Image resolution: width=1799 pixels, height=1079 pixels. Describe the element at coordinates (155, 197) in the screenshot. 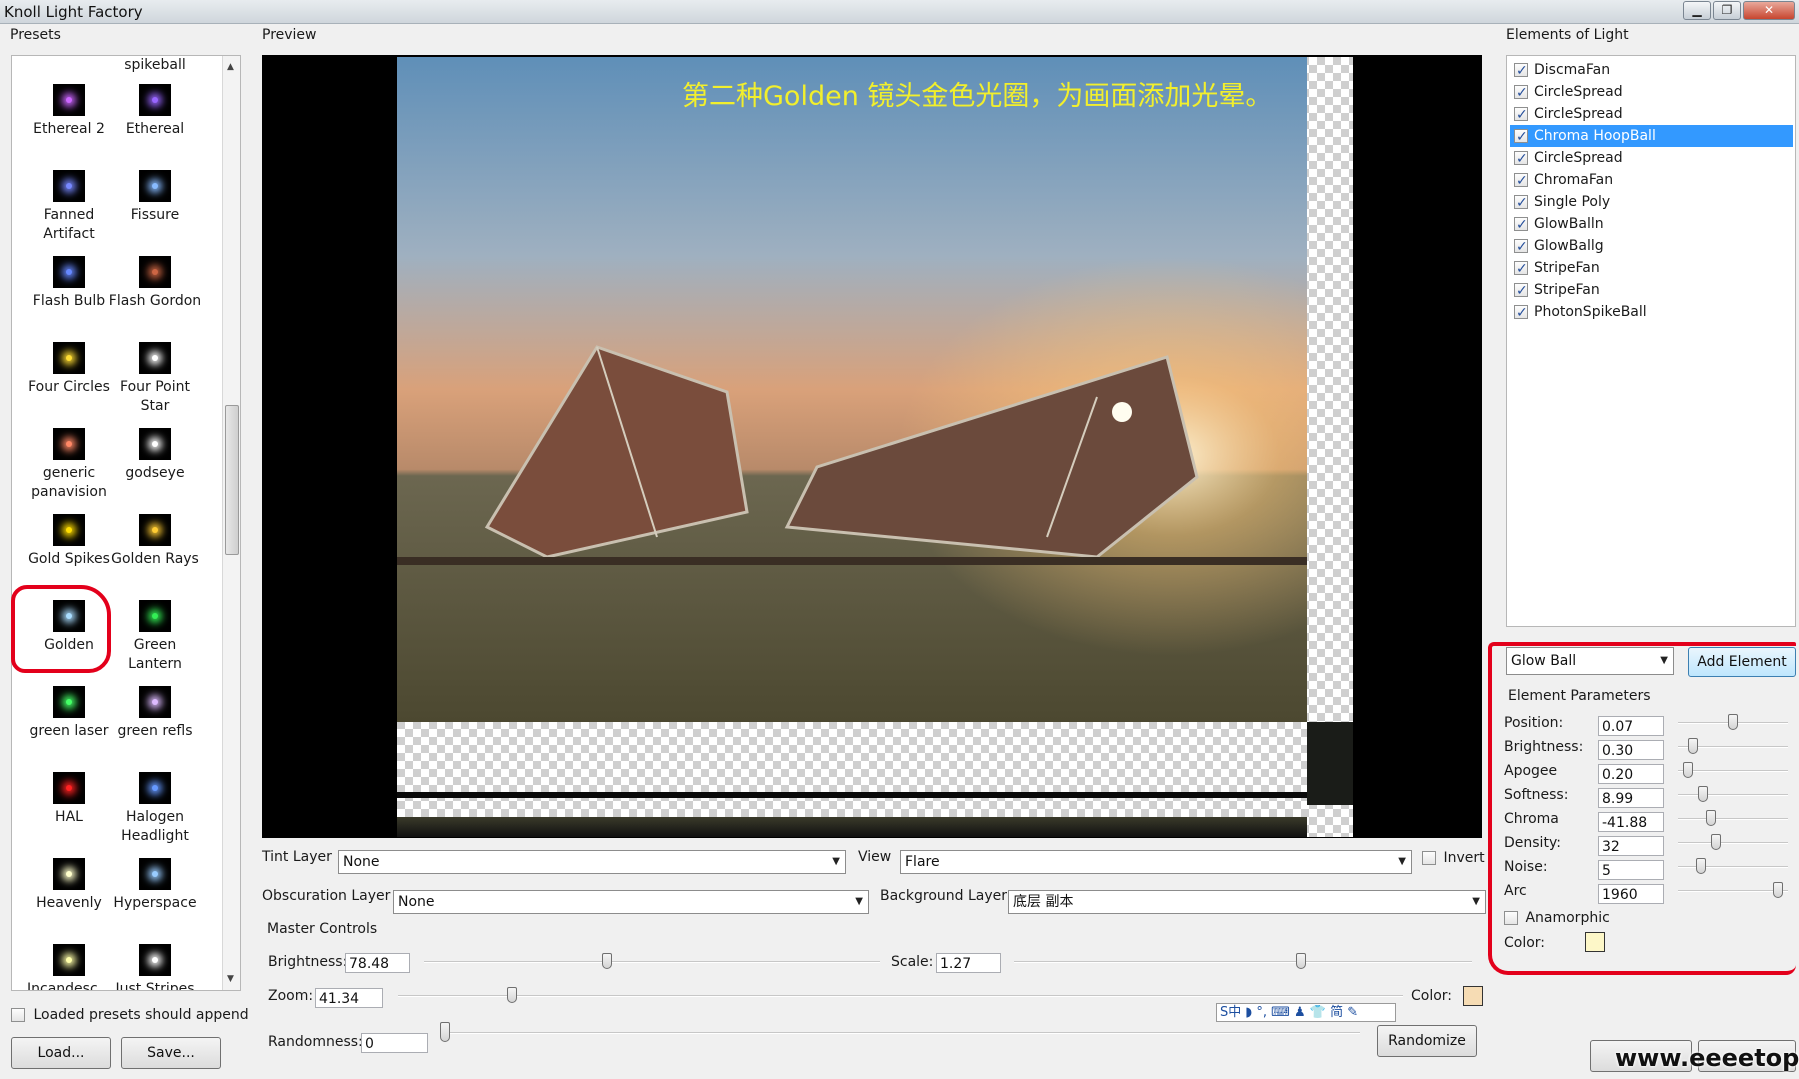

I see `preset-item: Fissure` at that location.